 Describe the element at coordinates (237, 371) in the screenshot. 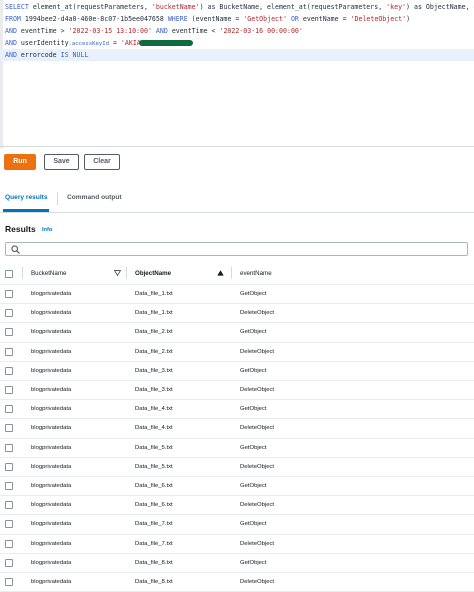

I see `table-row: blogprivatedata Data_file_3.txt GetObject` at that location.